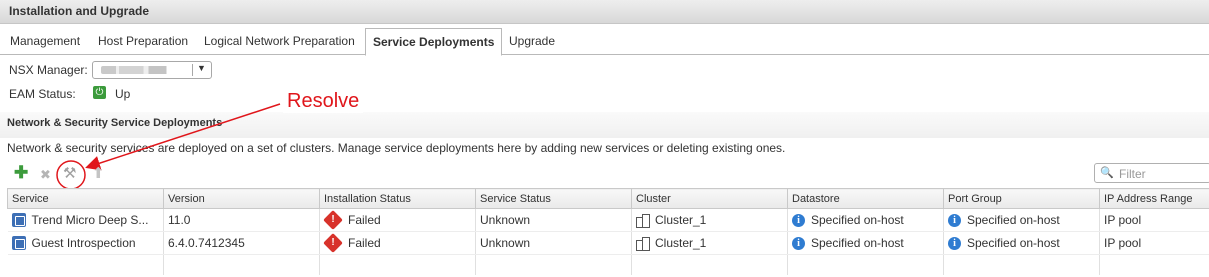 This screenshot has width=1209, height=277. Describe the element at coordinates (45, 41) in the screenshot. I see `tab-management: Management` at that location.